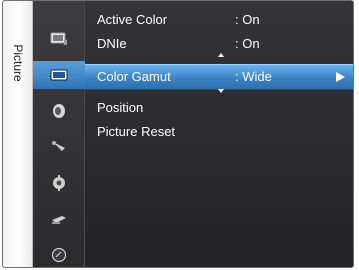 This screenshot has height=270, width=359. What do you see at coordinates (59, 111) in the screenshot?
I see `sound-icon` at bounding box center [59, 111].